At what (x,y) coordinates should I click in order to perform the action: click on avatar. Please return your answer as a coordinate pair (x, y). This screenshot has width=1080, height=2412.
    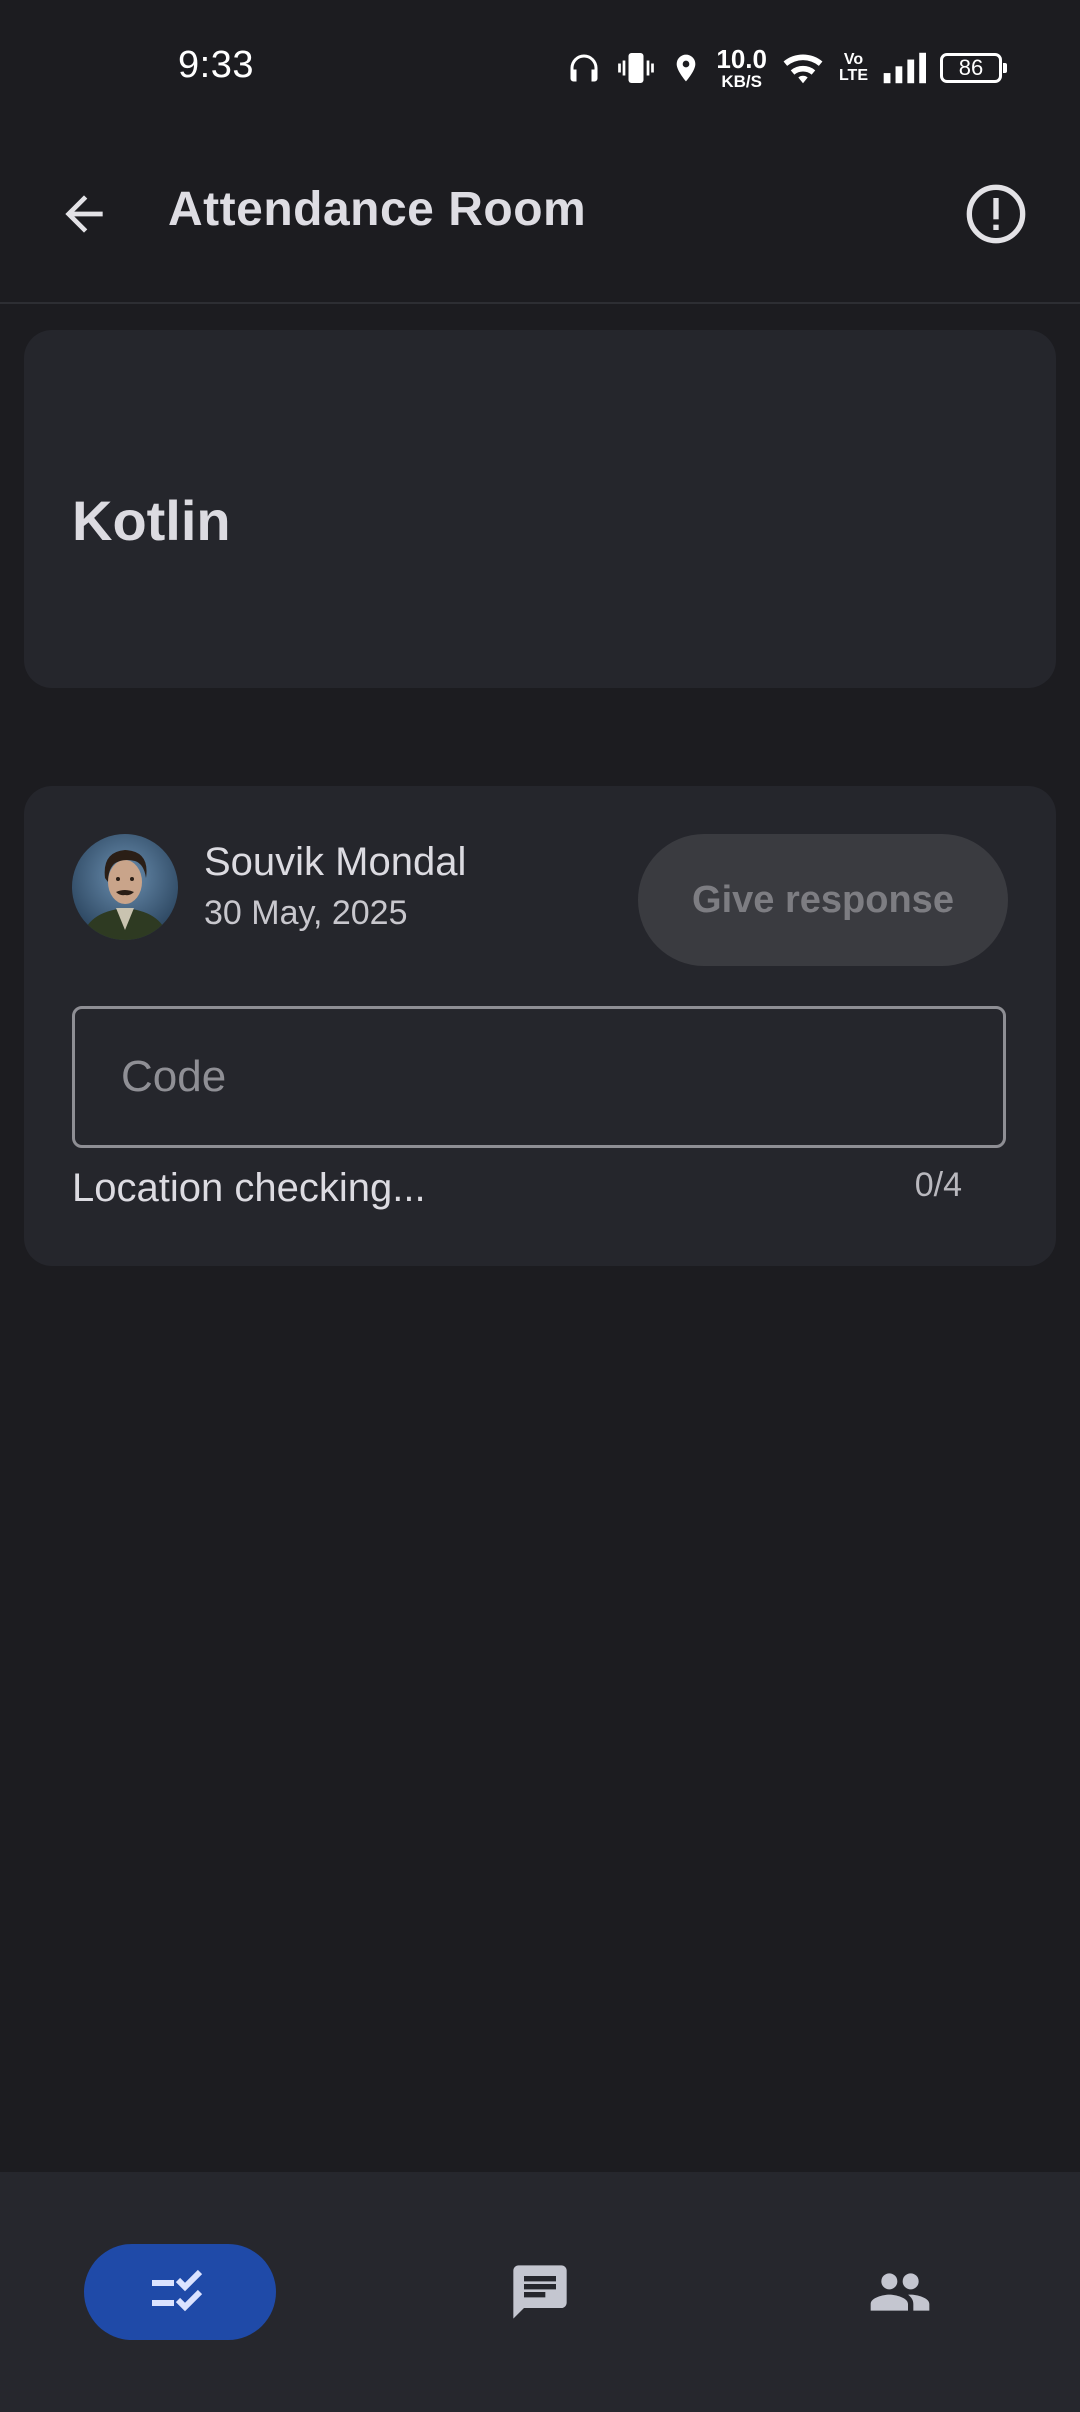
    Looking at the image, I should click on (125, 887).